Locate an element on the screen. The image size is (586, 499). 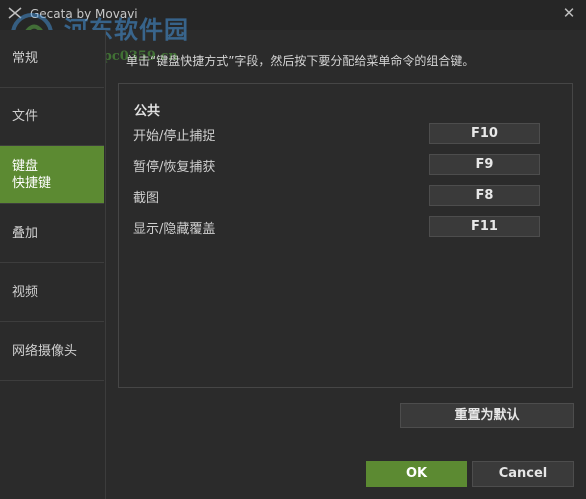
shortcut-label-toggle-overlay: 显示/隐藏覆盖 is located at coordinates (174, 229).